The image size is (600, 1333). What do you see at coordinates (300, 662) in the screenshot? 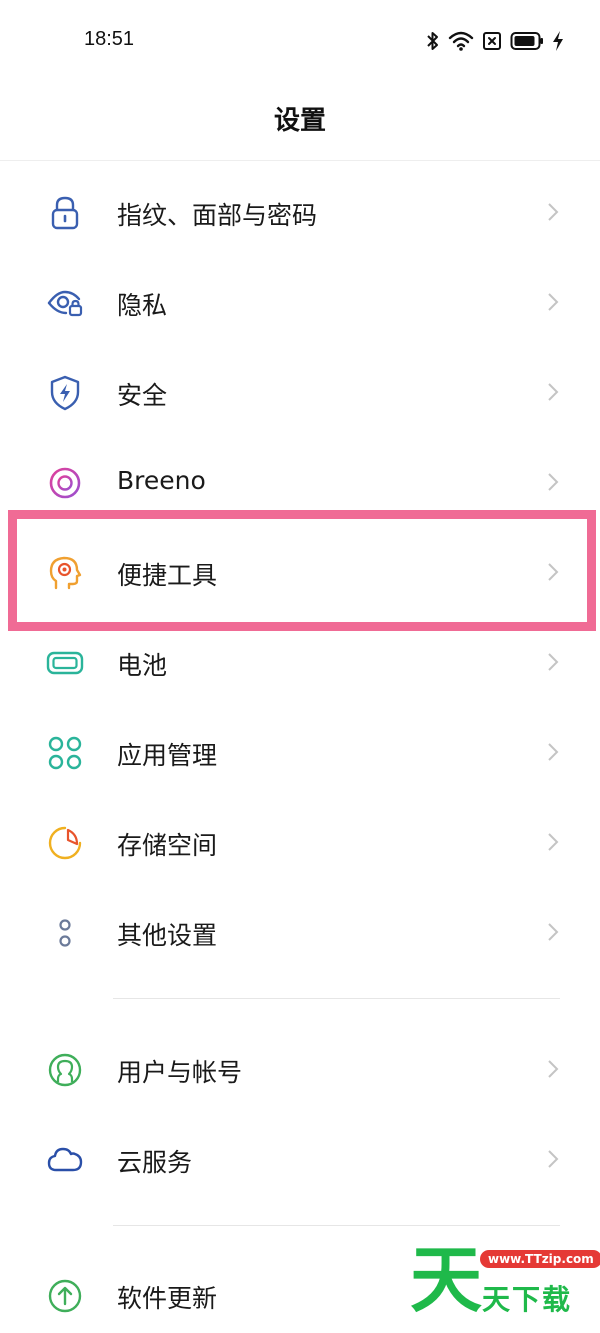
I see `settings-item-battery: 电池` at bounding box center [300, 662].